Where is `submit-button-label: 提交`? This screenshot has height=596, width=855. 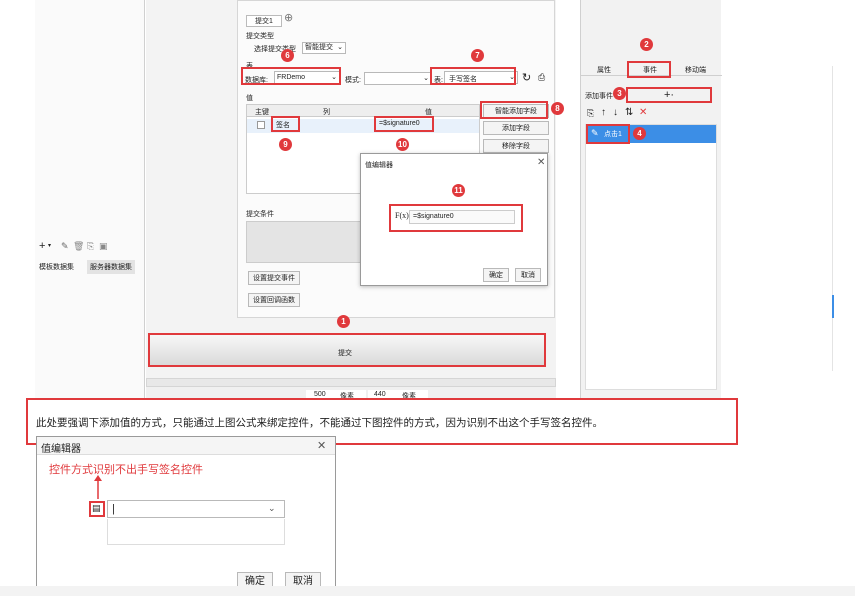 submit-button-label: 提交 is located at coordinates (345, 353).